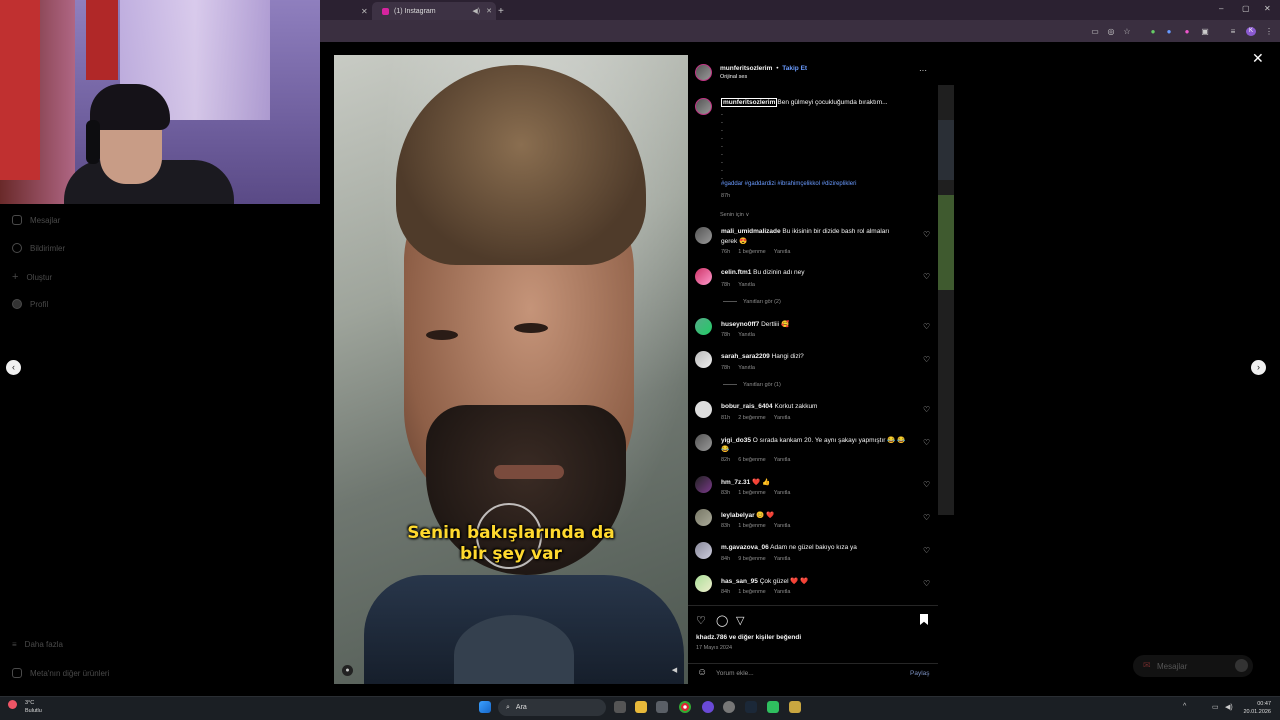  Describe the element at coordinates (1229, 707) in the screenshot. I see `volume-icon: ◀)` at that location.